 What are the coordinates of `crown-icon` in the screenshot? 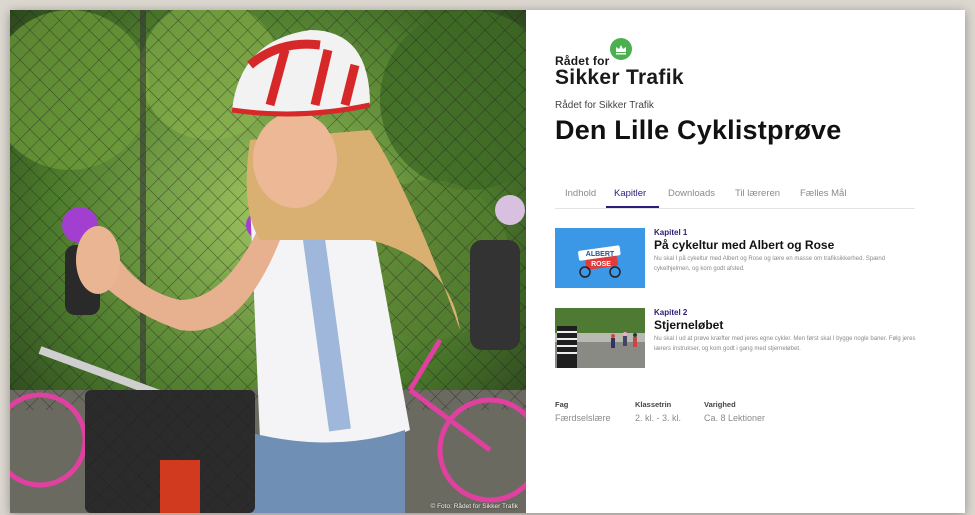 It's located at (621, 49).